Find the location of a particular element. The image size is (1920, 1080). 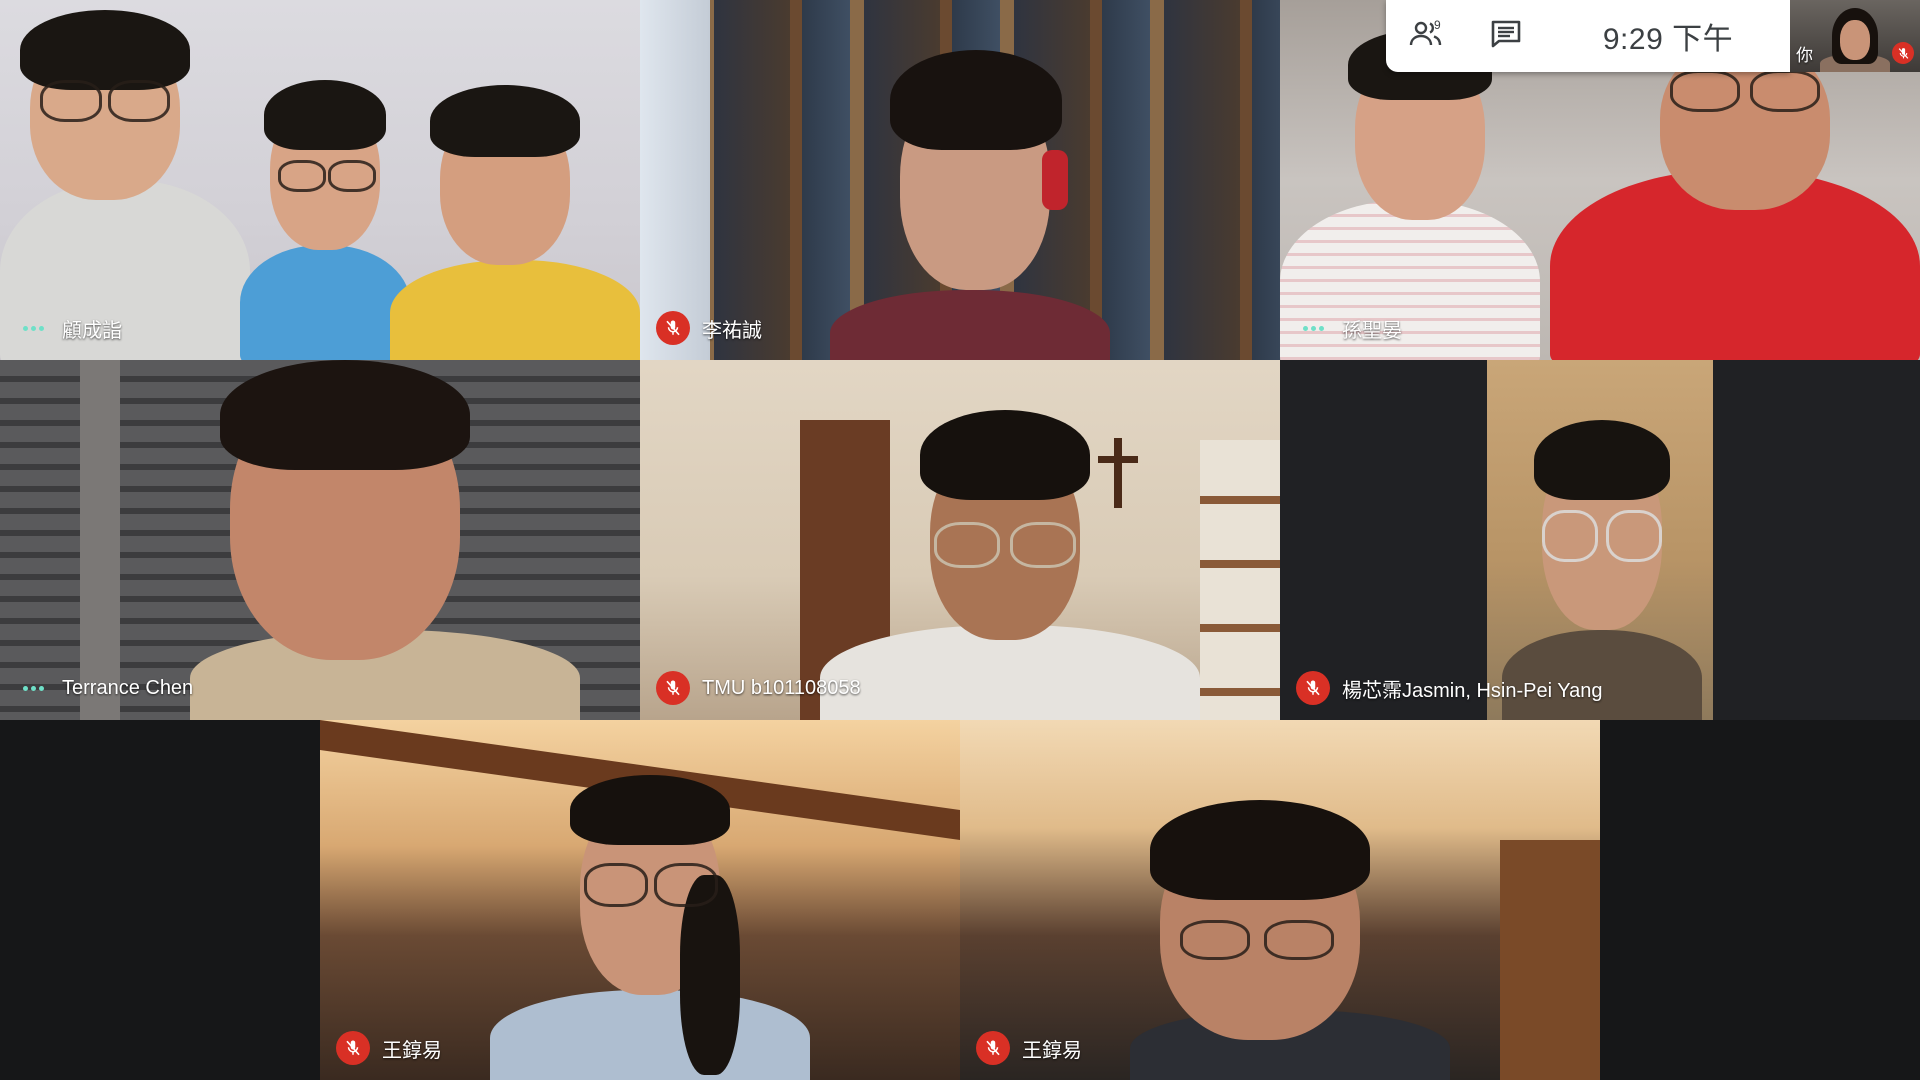

window-curtain is located at coordinates (675, 180).